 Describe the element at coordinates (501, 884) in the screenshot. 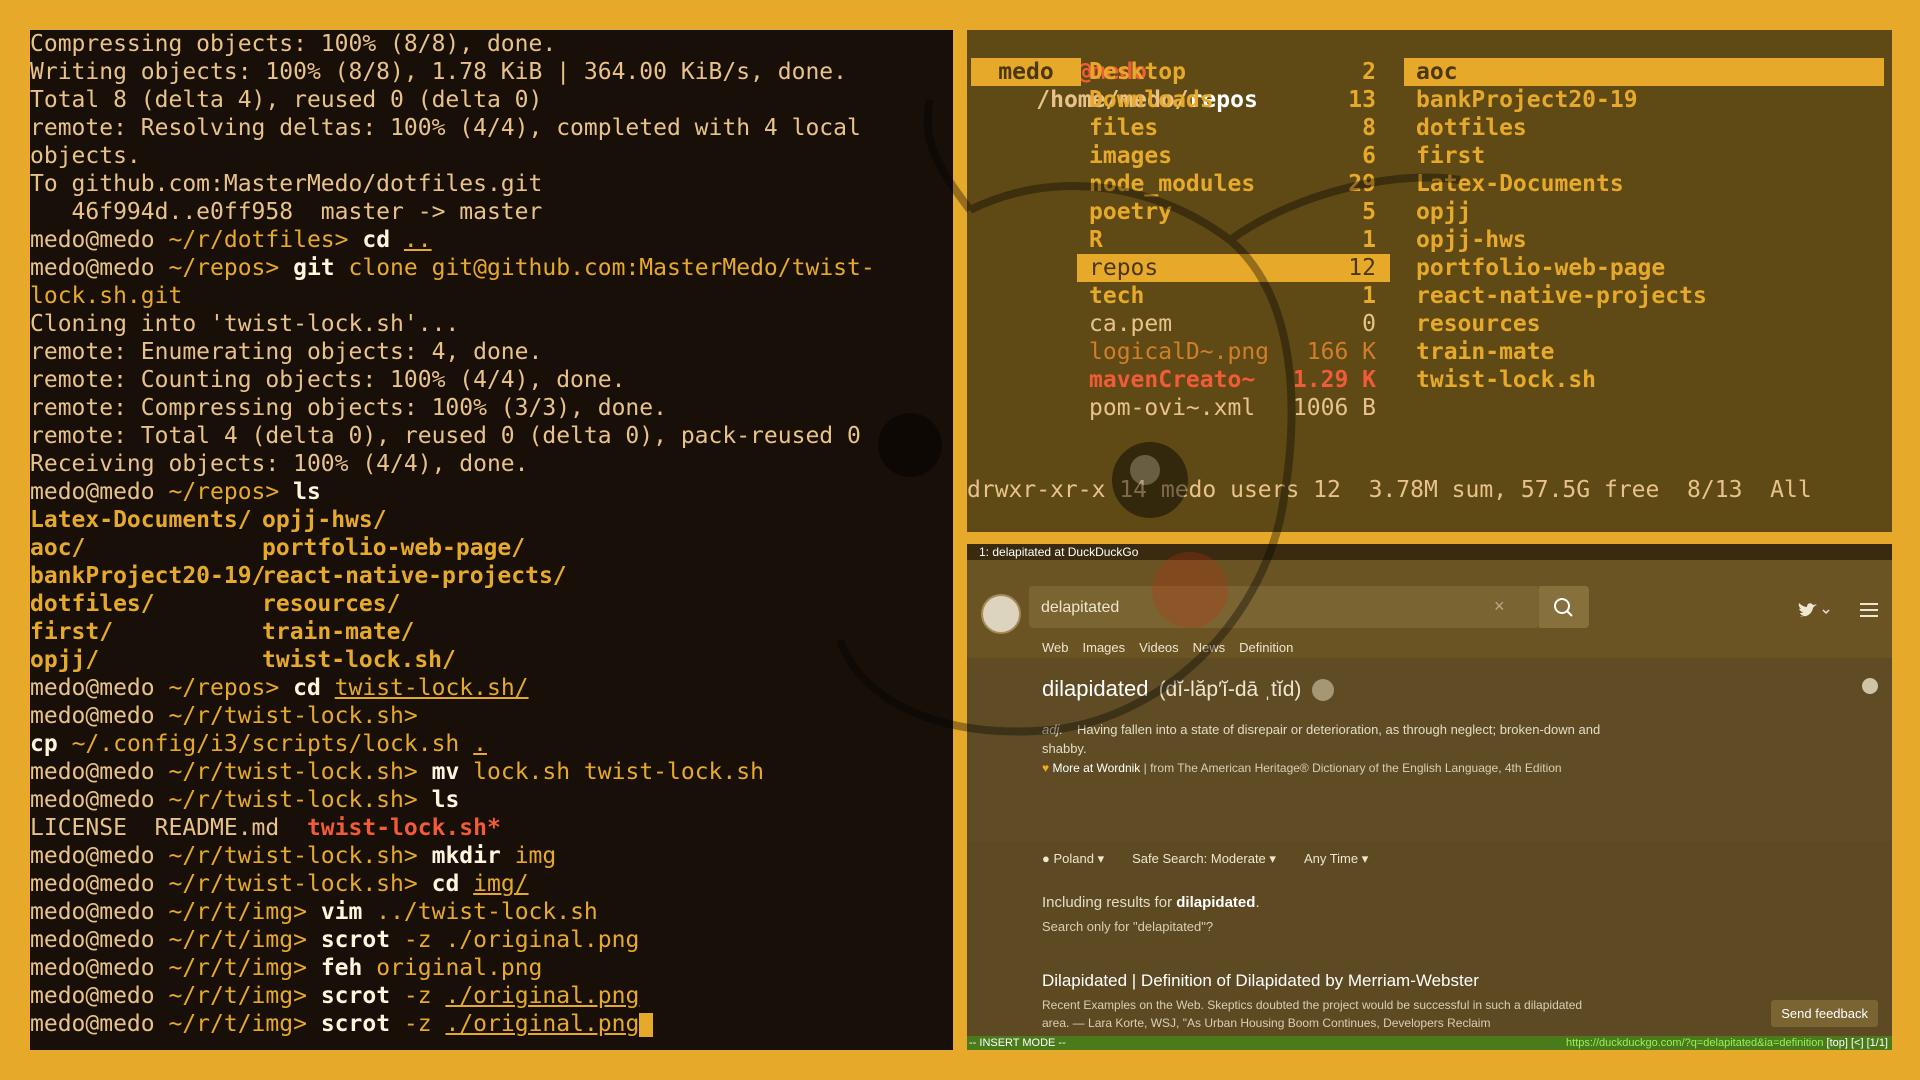

I see `command-arg: img/` at that location.